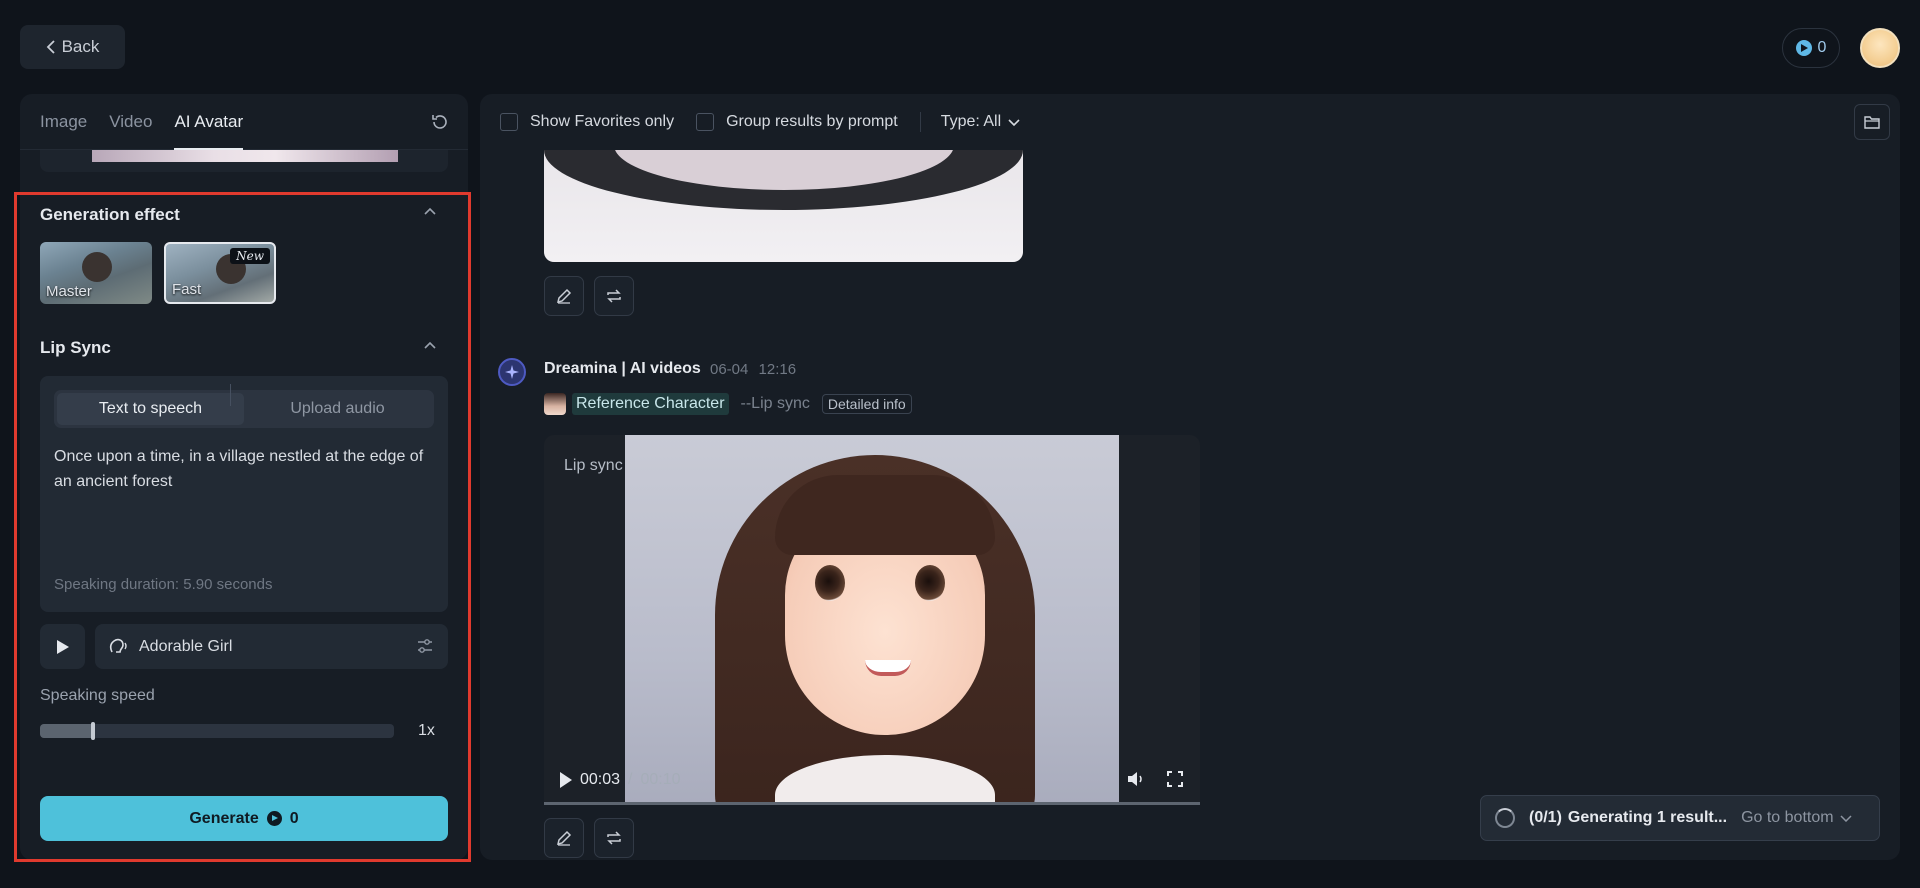 The image size is (1920, 888). Describe the element at coordinates (67, 731) in the screenshot. I see `slider-fill` at that location.